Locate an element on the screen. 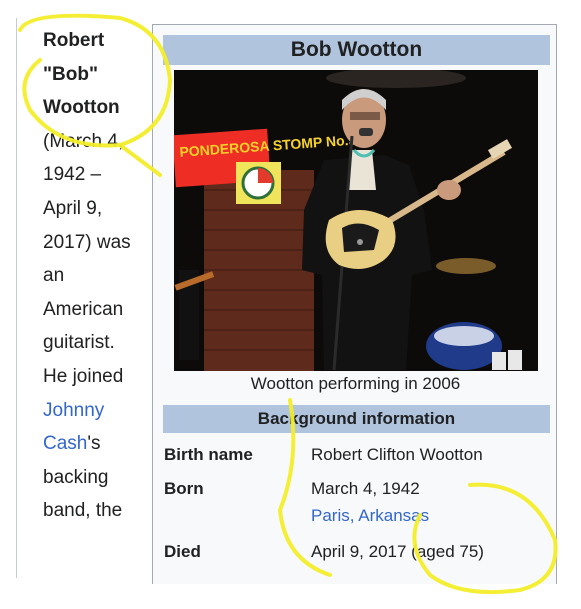 The height and width of the screenshot is (609, 581). birth-name-label: Birth name is located at coordinates (208, 454).